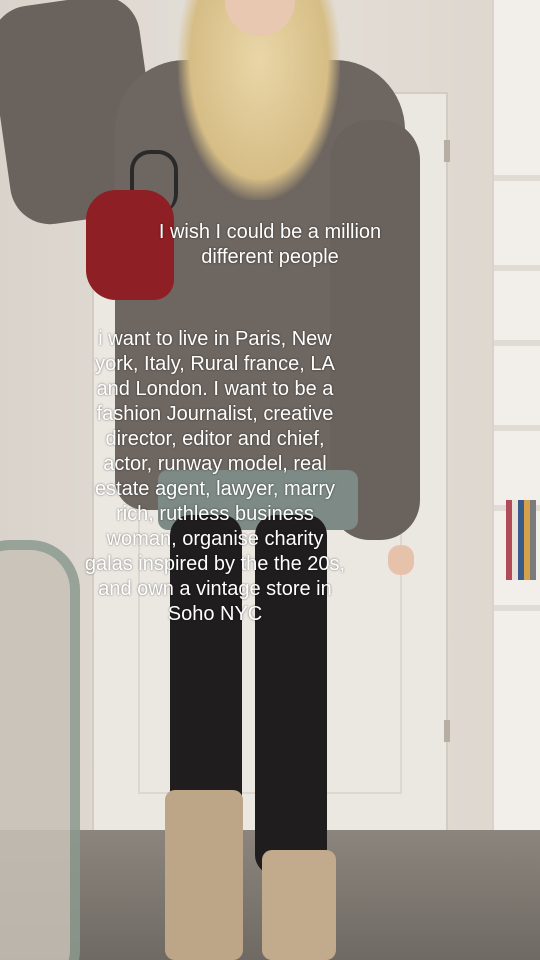 The width and height of the screenshot is (540, 960). Describe the element at coordinates (204, 875) in the screenshot. I see `left-boot` at that location.